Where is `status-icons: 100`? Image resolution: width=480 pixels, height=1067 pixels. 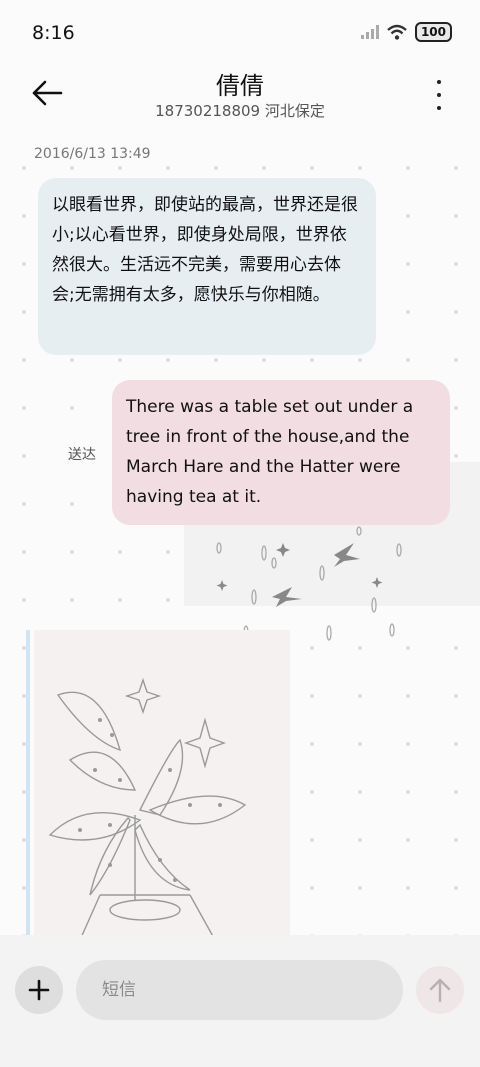 status-icons: 100 is located at coordinates (406, 32).